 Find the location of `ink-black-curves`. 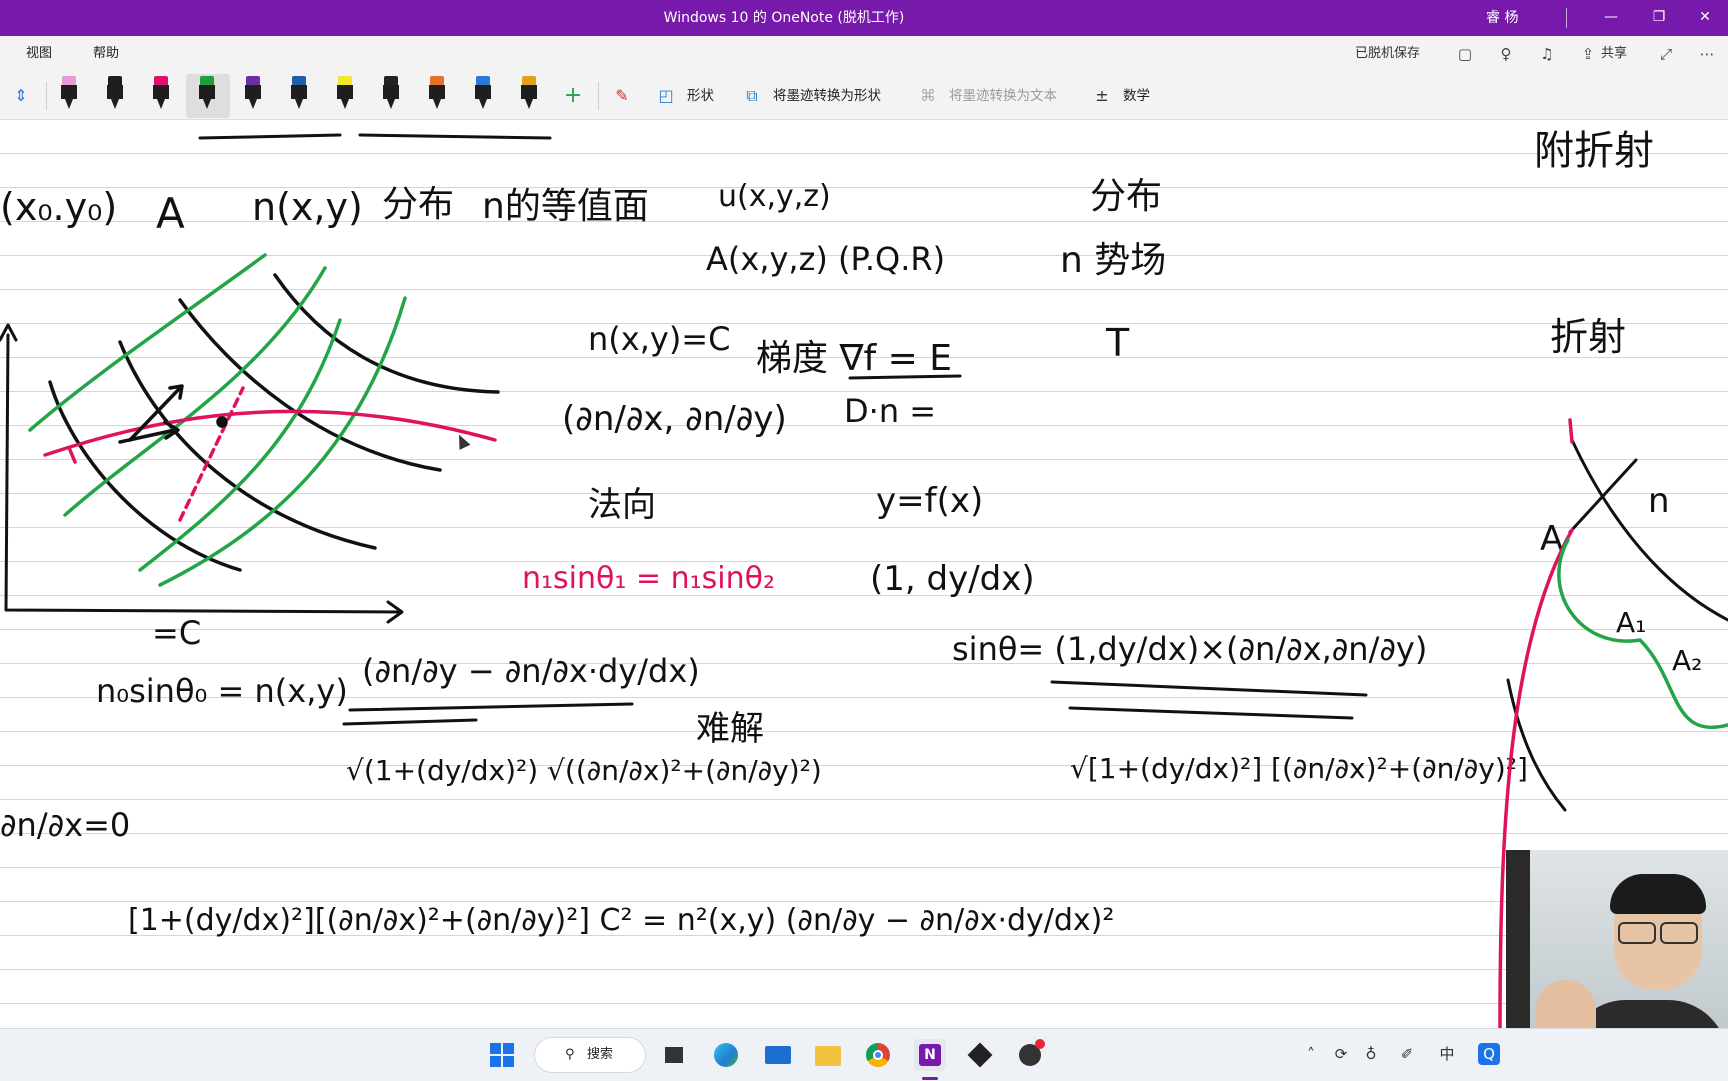

ink-black-curves is located at coordinates (274, 422).